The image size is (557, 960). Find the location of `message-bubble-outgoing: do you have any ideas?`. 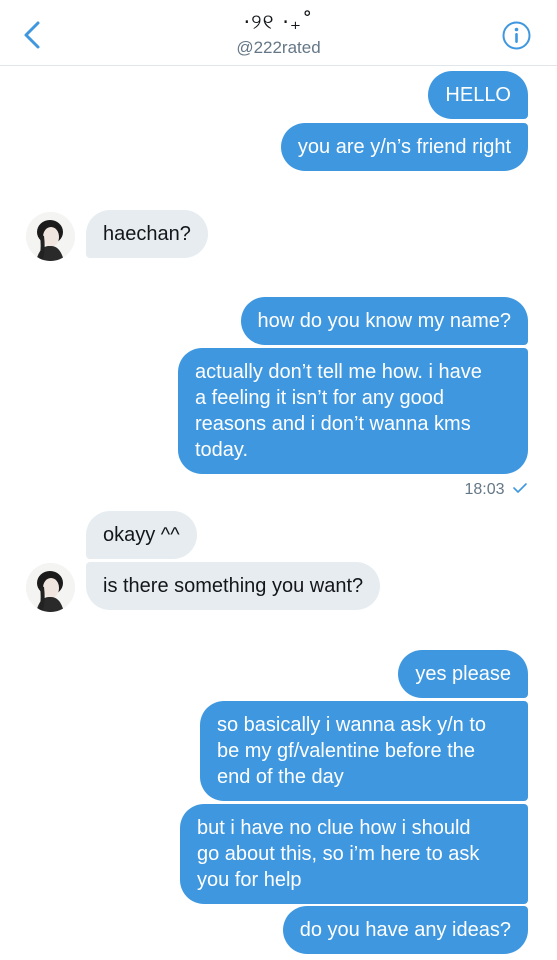

message-bubble-outgoing: do you have any ideas? is located at coordinates (405, 930).